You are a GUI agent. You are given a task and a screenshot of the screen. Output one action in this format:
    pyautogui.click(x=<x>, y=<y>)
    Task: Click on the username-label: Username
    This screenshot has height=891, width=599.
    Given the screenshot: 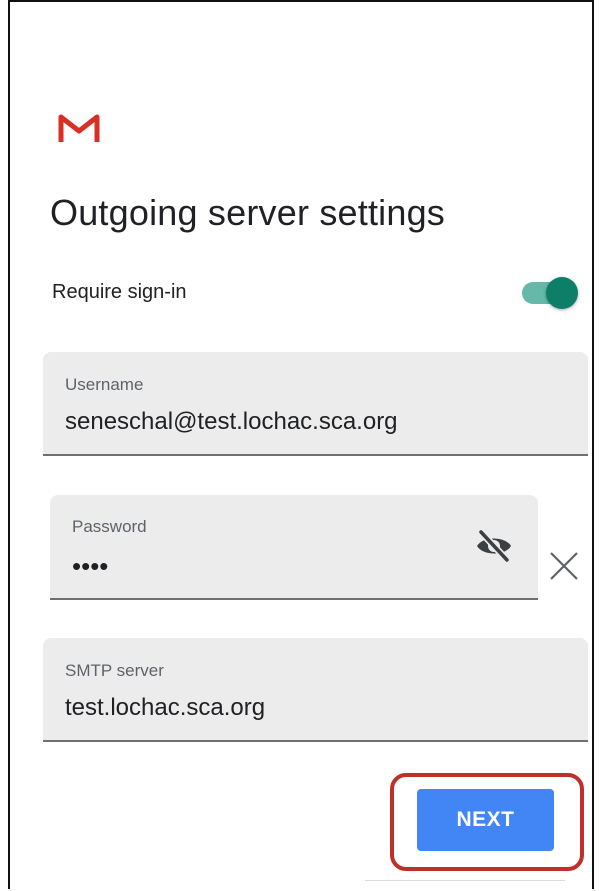 What is the action you would take?
    pyautogui.click(x=104, y=384)
    